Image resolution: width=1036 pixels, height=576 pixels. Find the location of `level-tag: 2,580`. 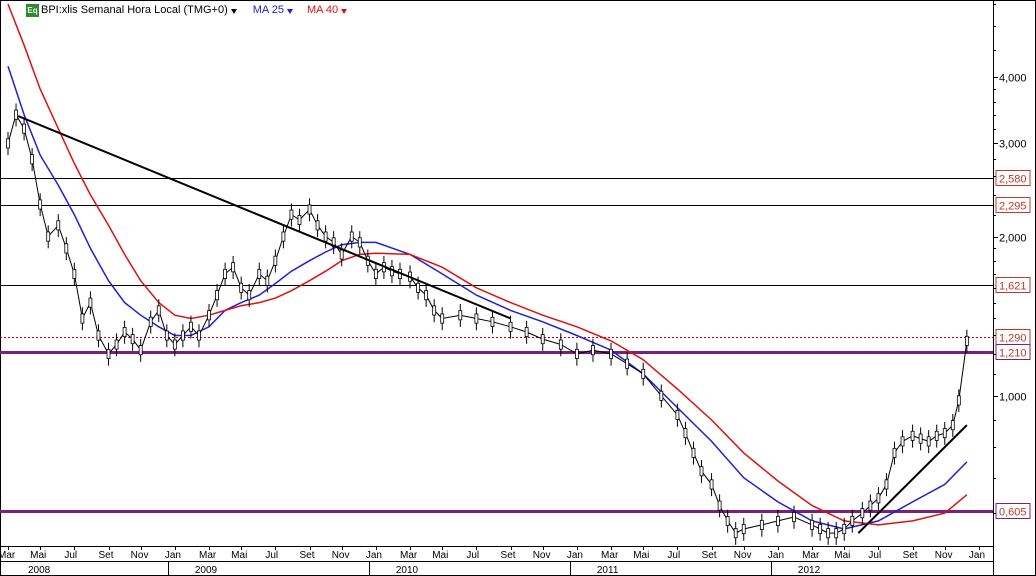

level-tag: 2,580 is located at coordinates (1013, 178).